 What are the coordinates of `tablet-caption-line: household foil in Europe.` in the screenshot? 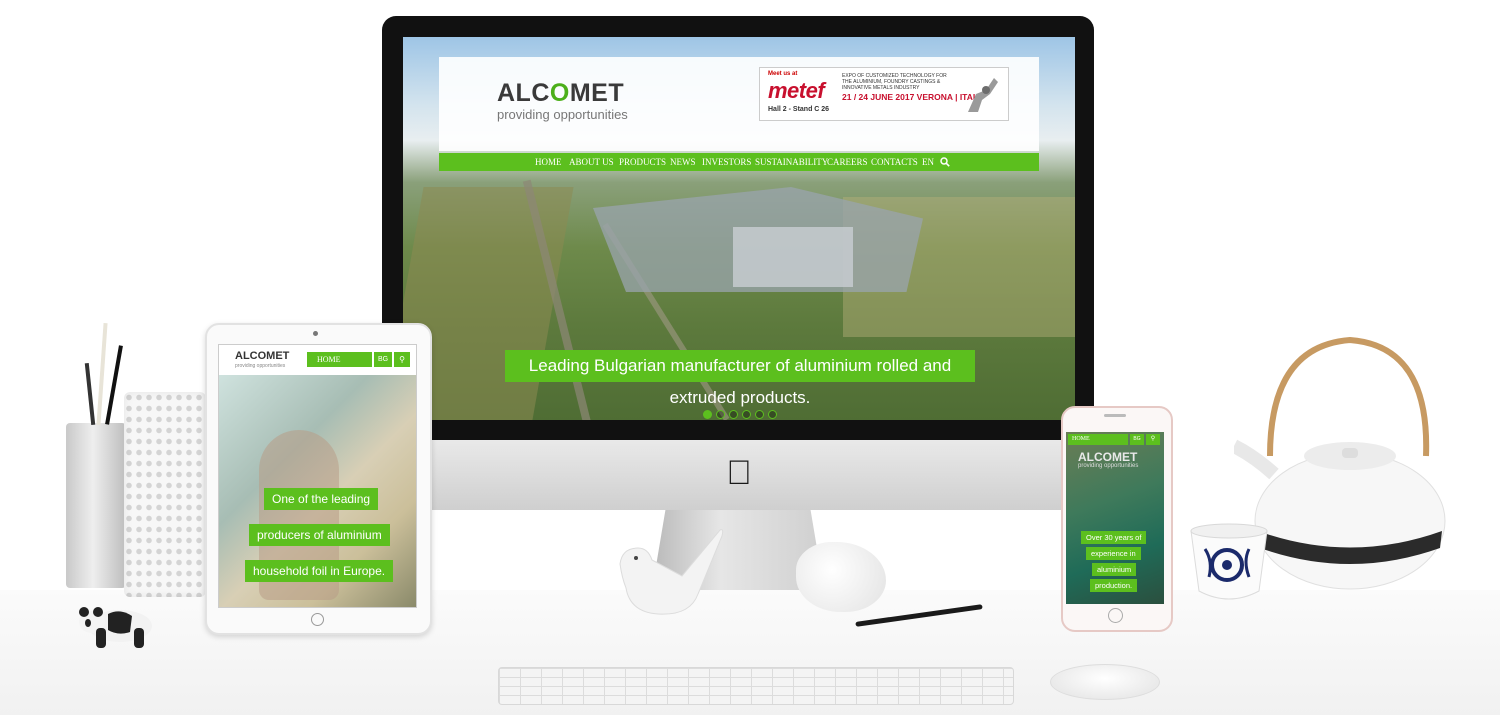 It's located at (319, 571).